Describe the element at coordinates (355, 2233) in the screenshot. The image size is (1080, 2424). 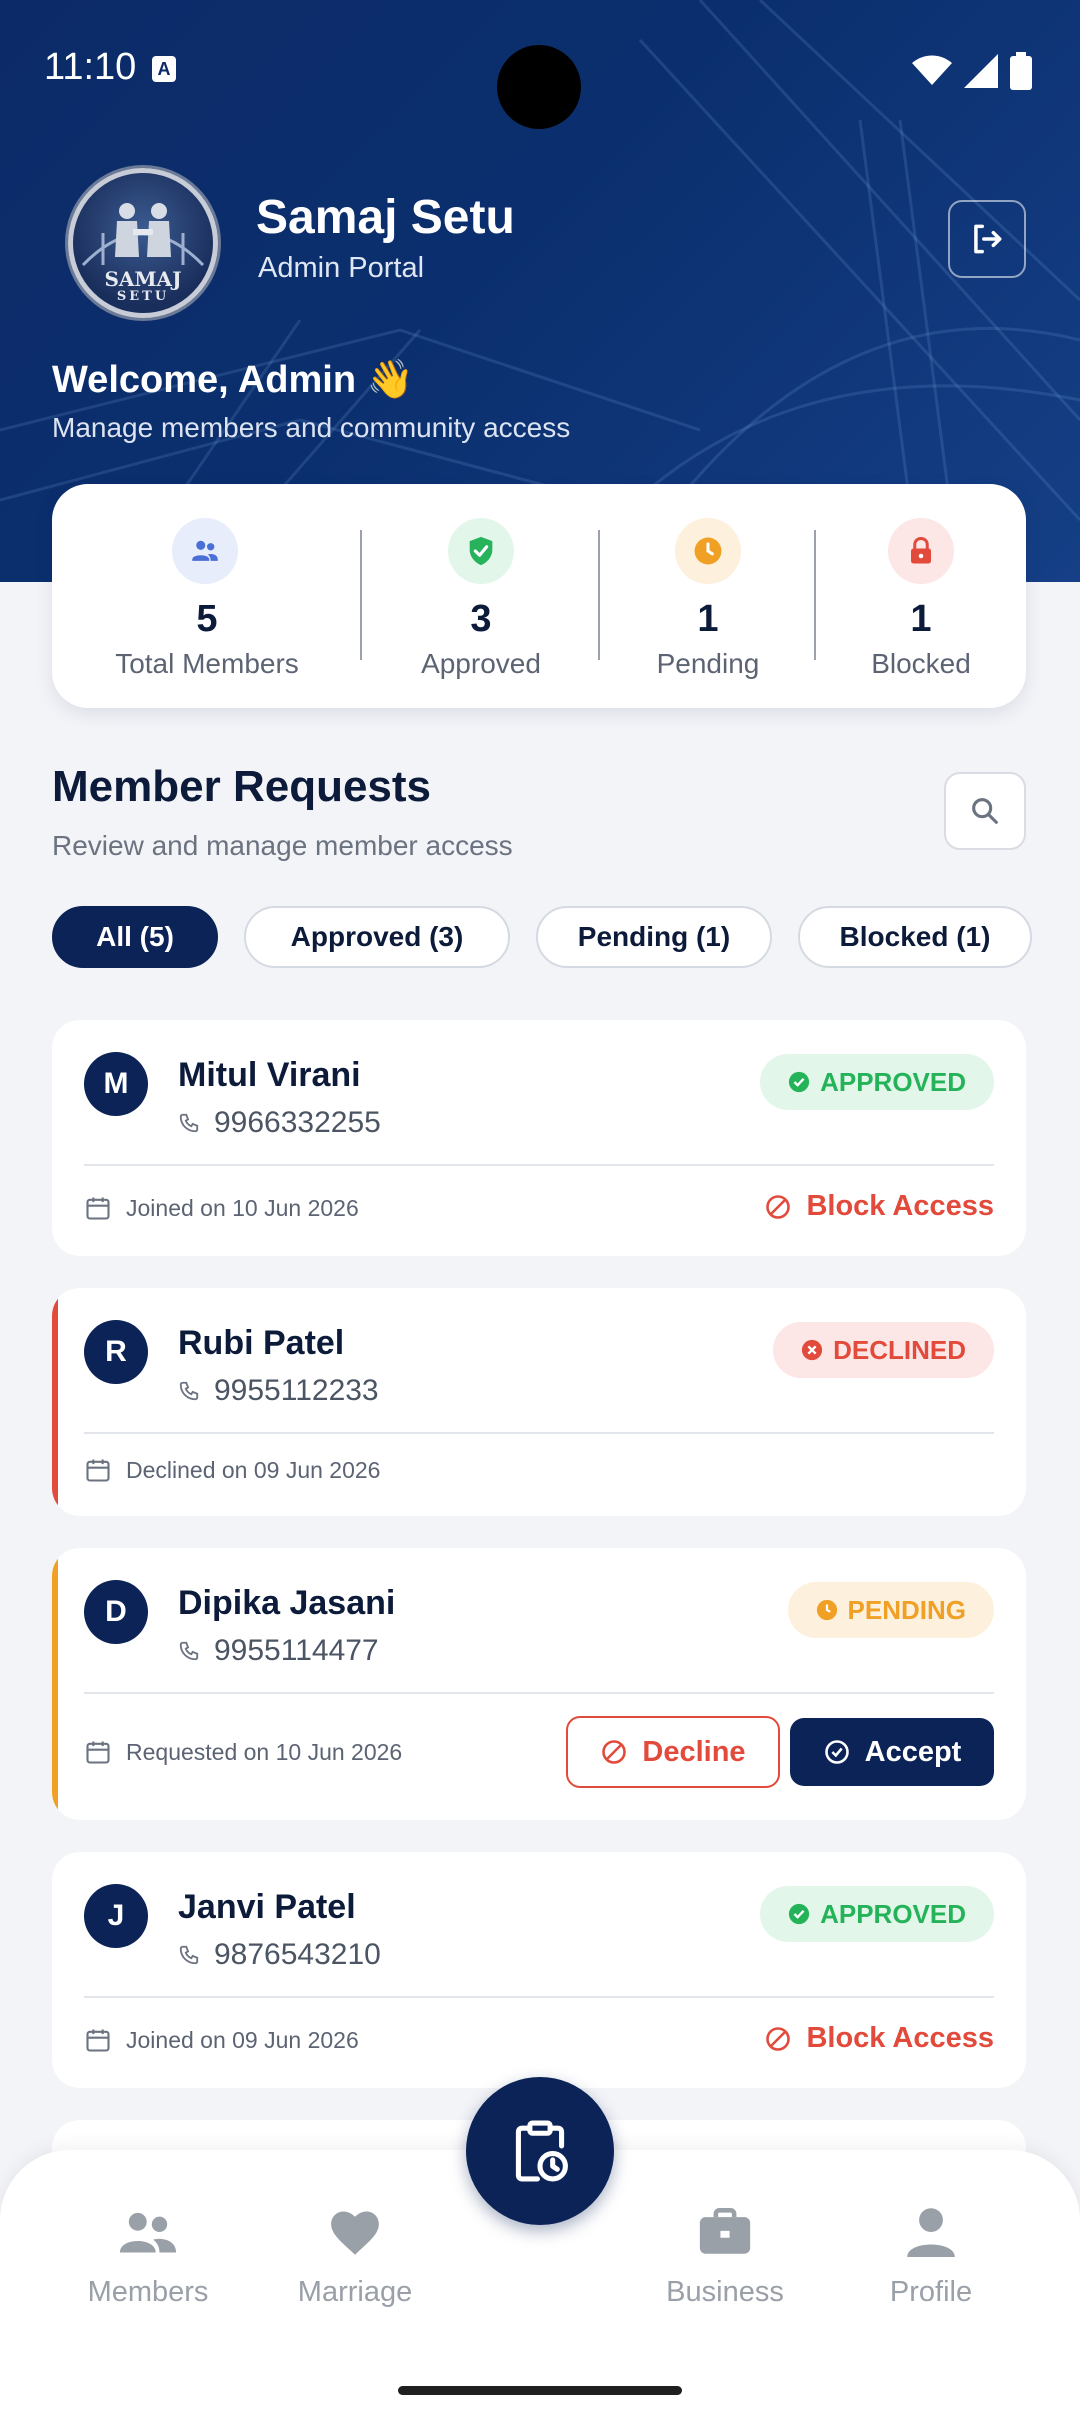
I see `heart-icon` at that location.